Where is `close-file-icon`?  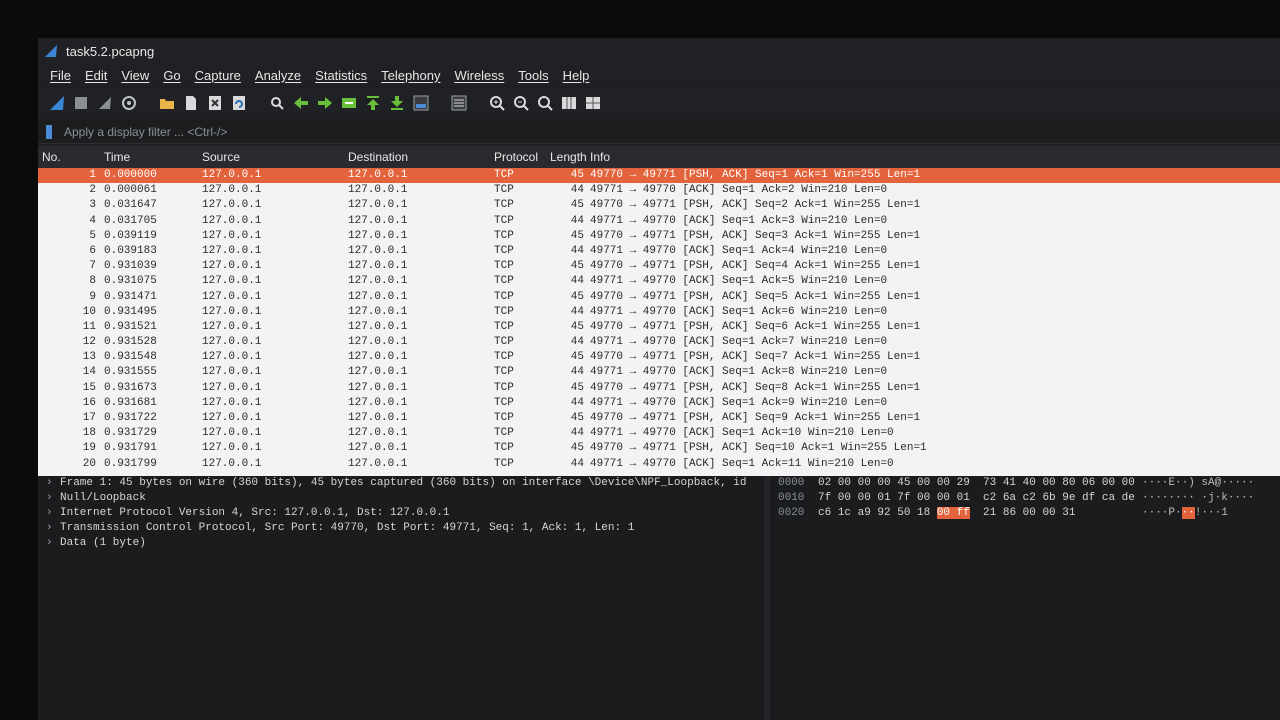
close-file-icon is located at coordinates (215, 103).